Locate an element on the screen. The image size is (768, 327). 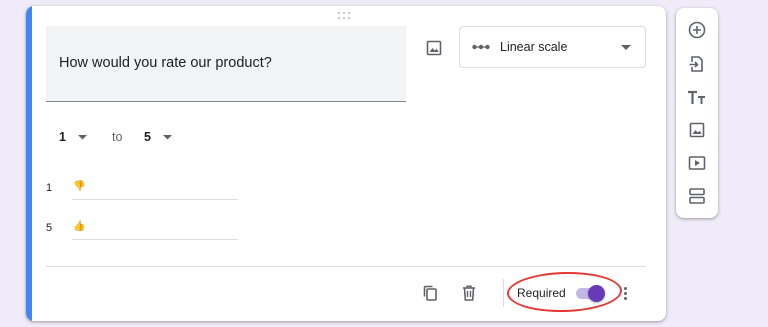
import-questions-button is located at coordinates (697, 64).